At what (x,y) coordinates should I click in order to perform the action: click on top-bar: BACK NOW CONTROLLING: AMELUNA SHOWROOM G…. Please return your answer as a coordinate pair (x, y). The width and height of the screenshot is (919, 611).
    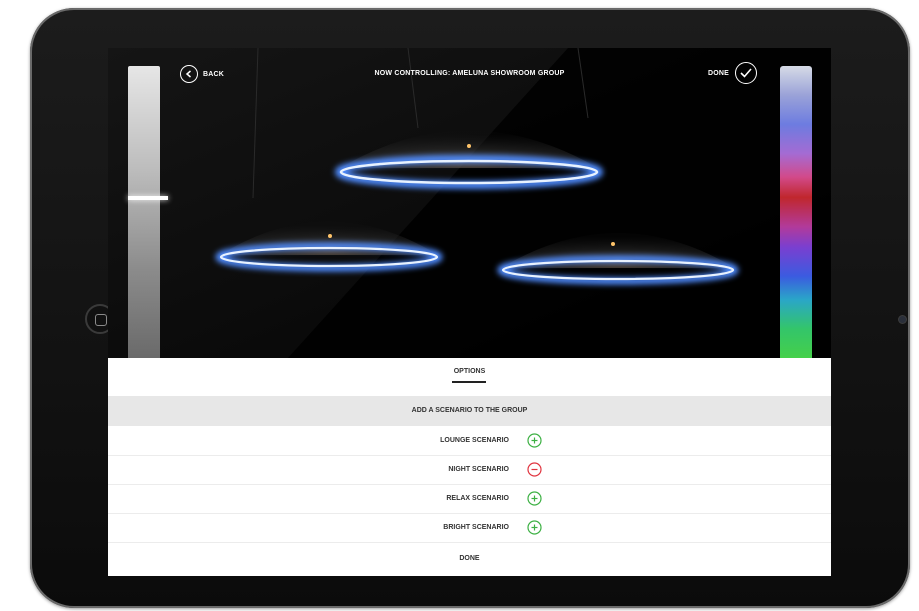
    Looking at the image, I should click on (469, 74).